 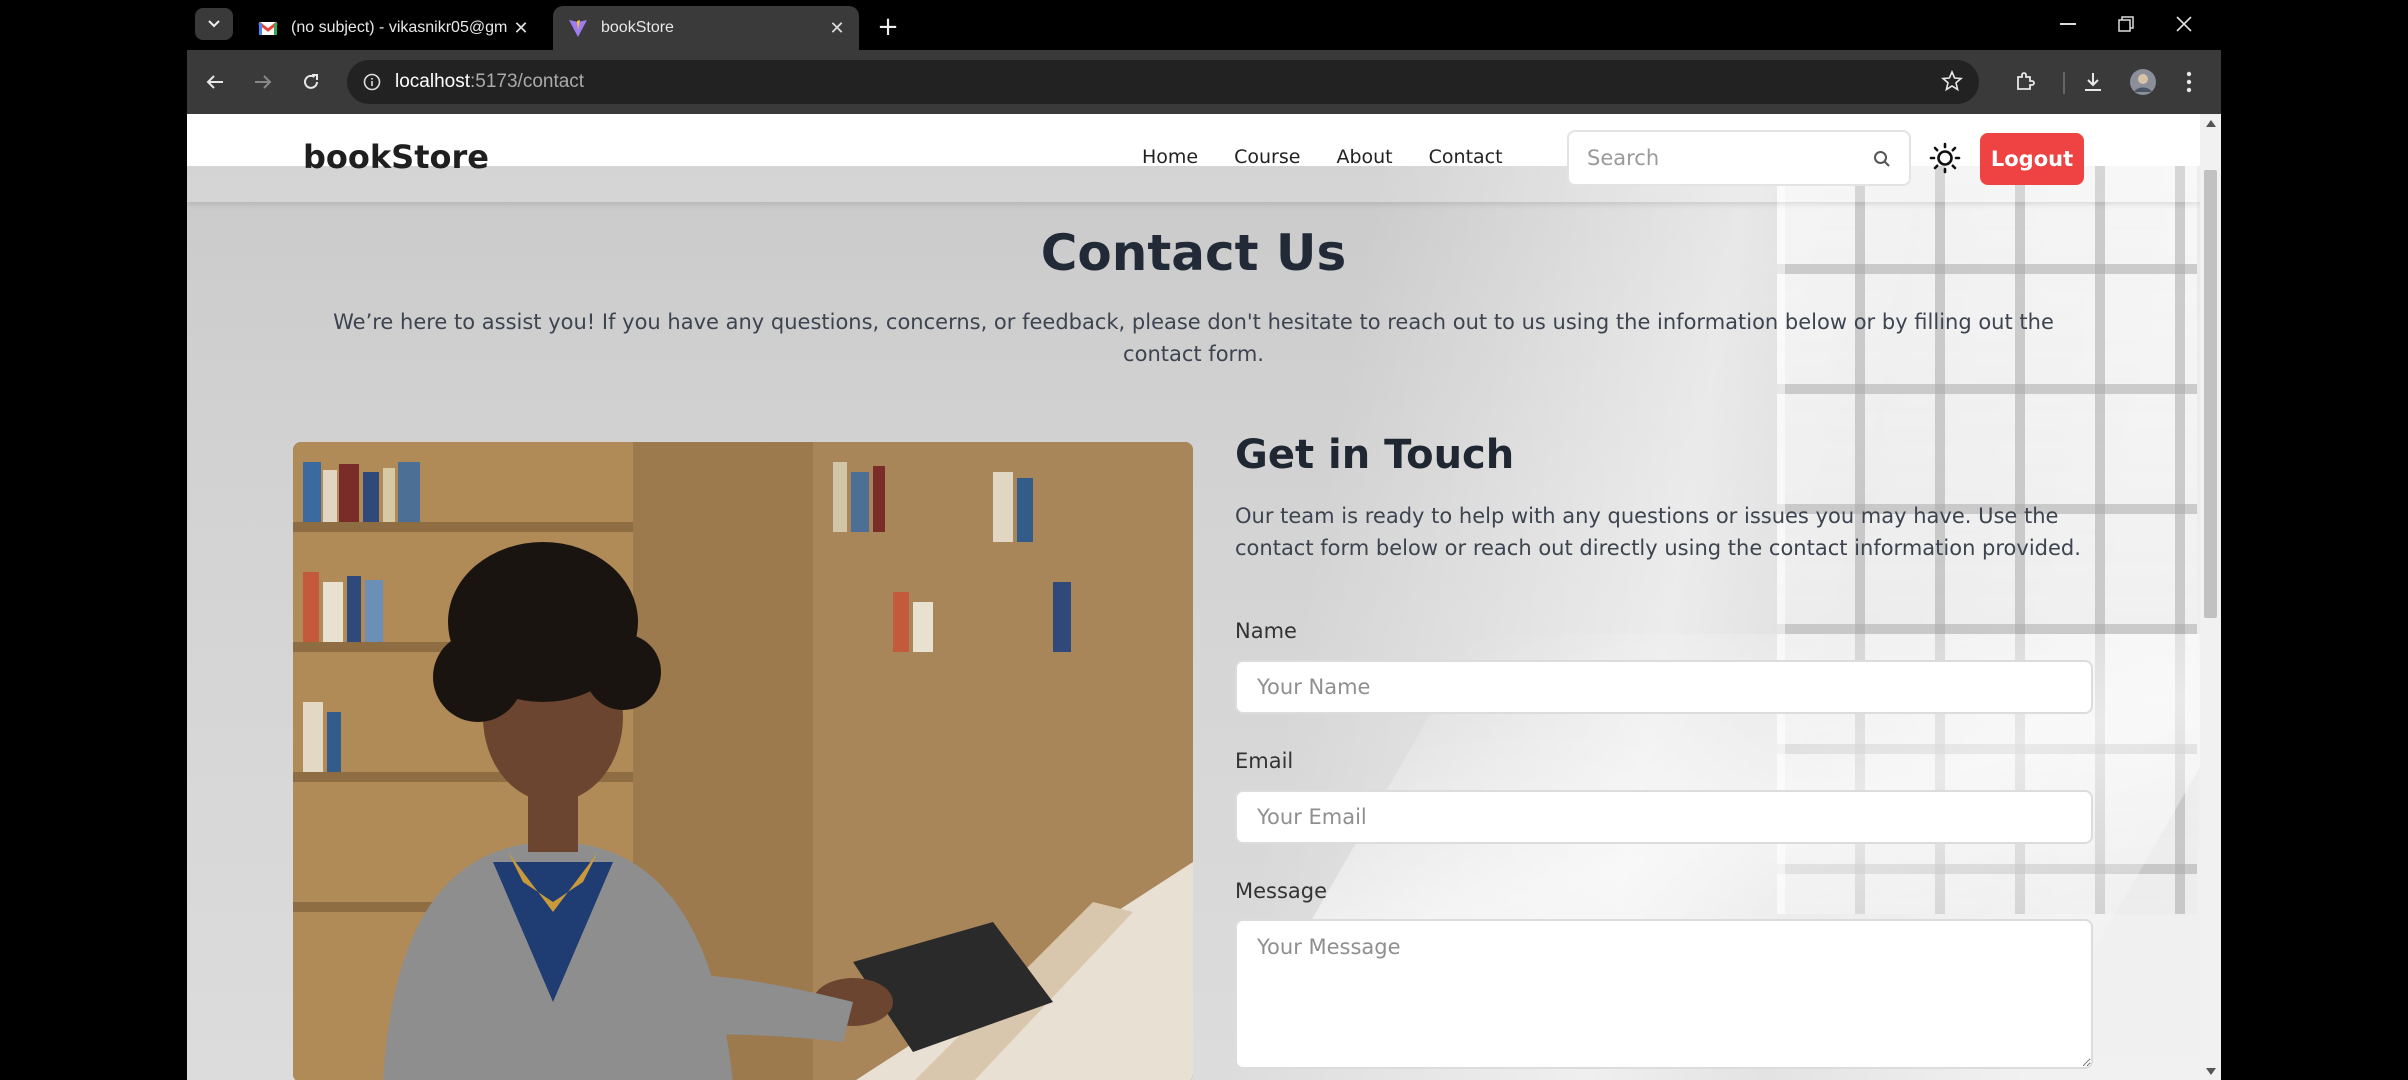 What do you see at coordinates (372, 82) in the screenshot?
I see `site-info-icon` at bounding box center [372, 82].